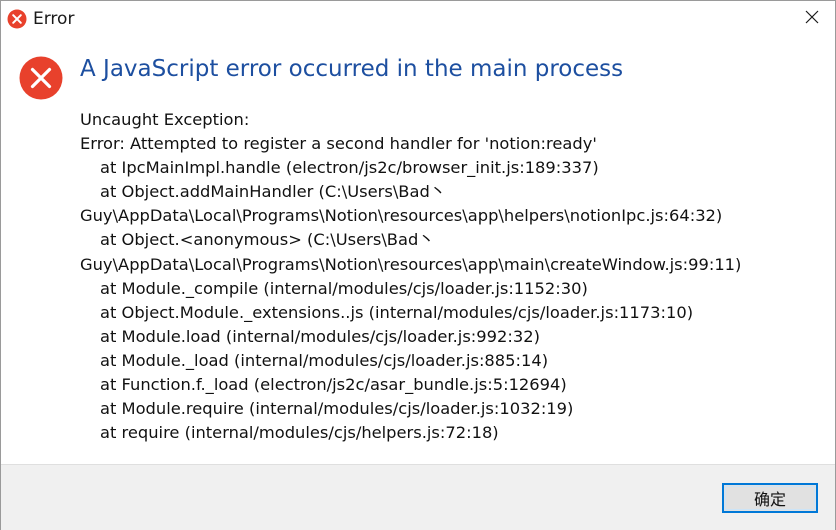 The height and width of the screenshot is (530, 836). I want to click on message-line: at Object.addMainHandler (C:\Users\Bad丶, so click(273, 192).